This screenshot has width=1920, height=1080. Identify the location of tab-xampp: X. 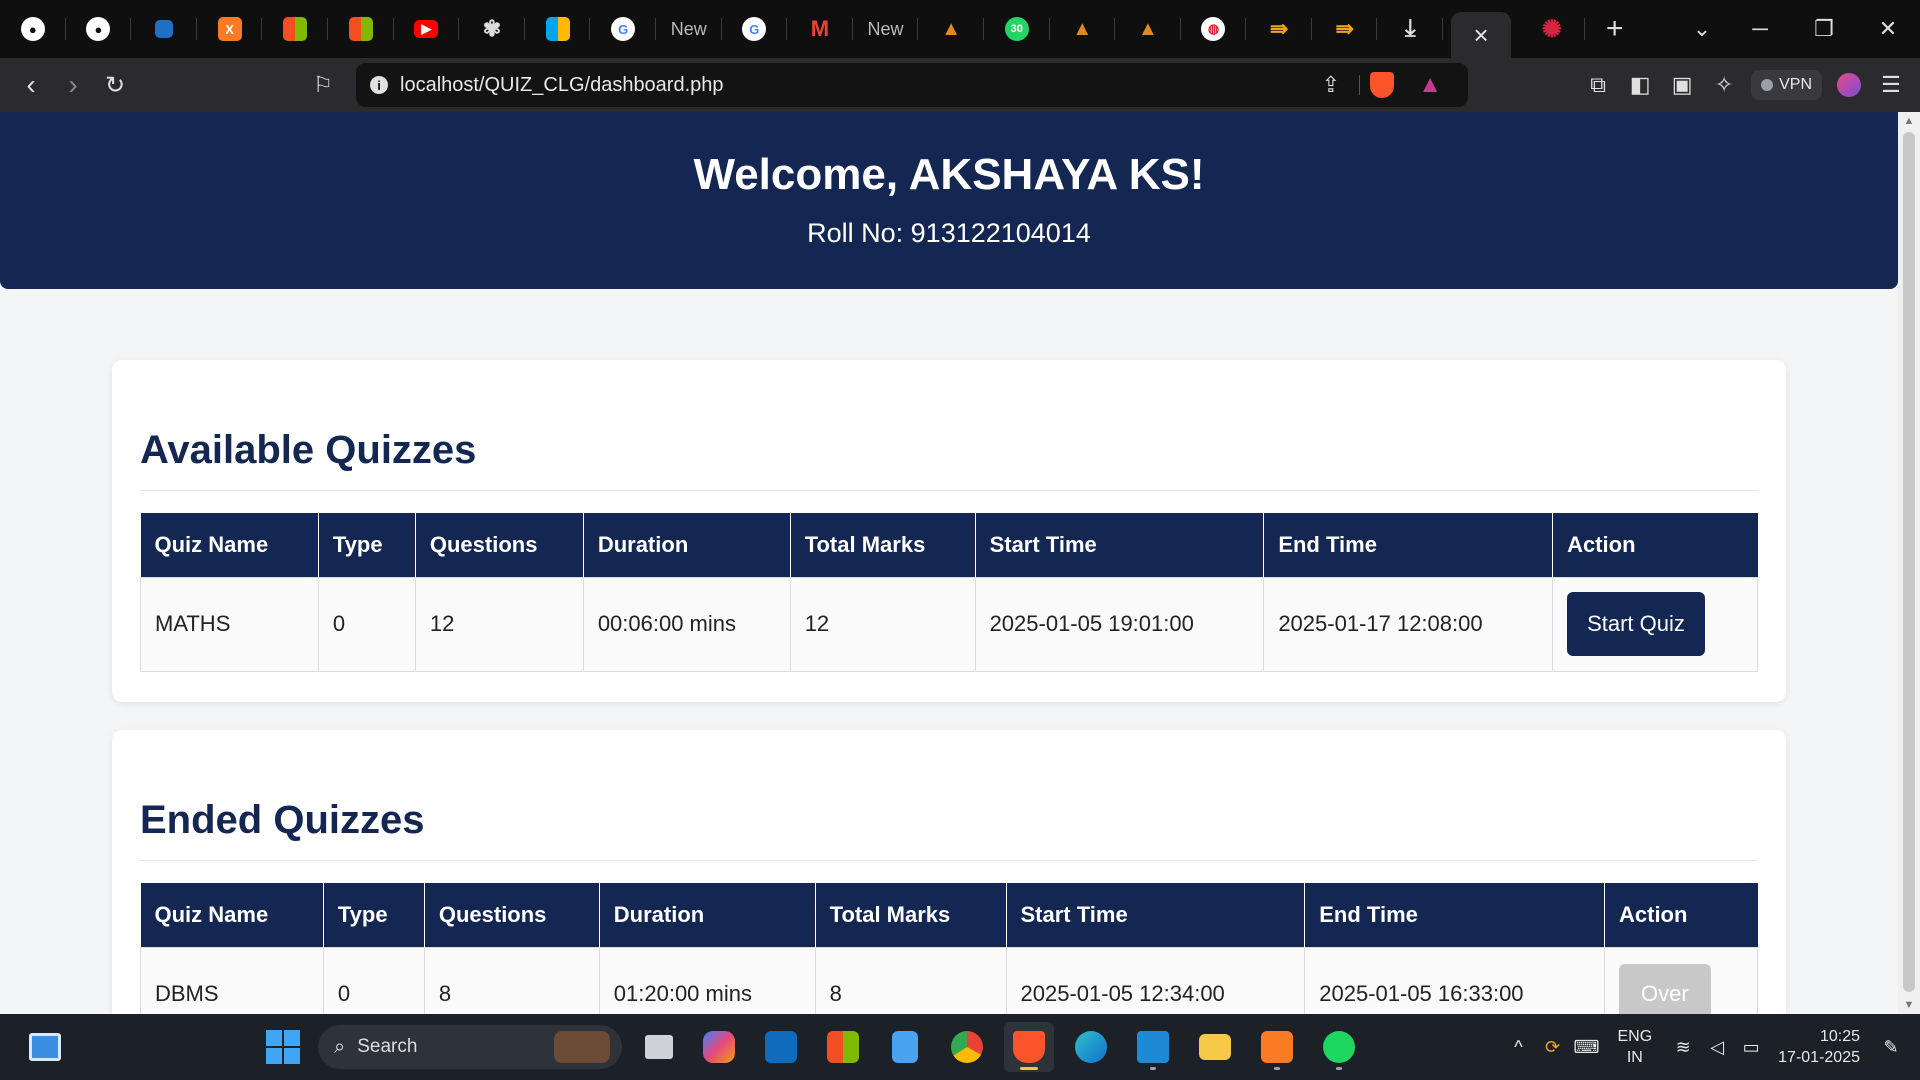
(230, 29).